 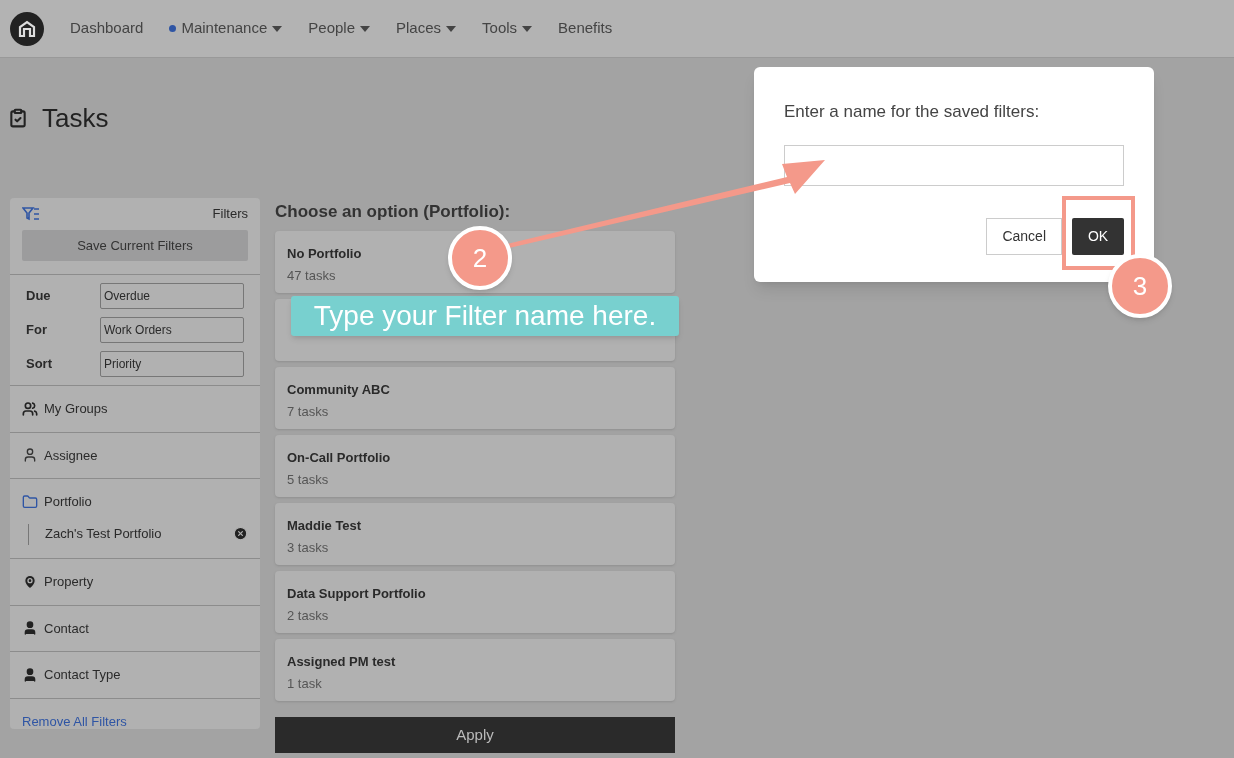 I want to click on filter-label: Due, so click(x=39, y=296).